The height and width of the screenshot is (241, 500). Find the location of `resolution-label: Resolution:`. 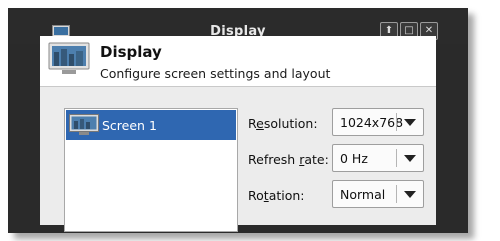

resolution-label: Resolution: is located at coordinates (283, 123).